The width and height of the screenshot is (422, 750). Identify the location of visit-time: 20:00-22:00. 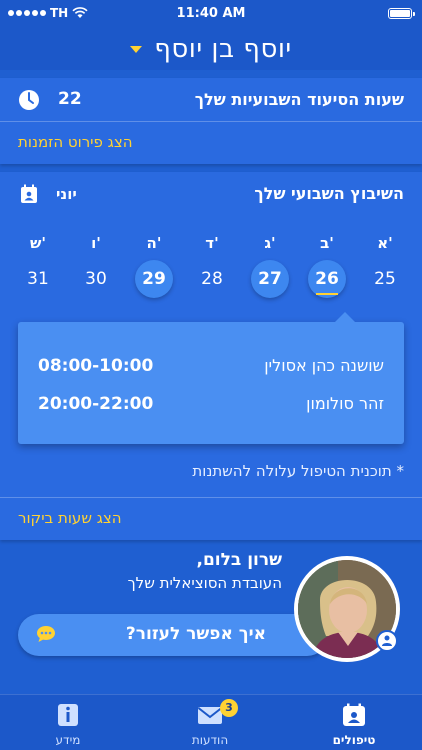
(96, 404).